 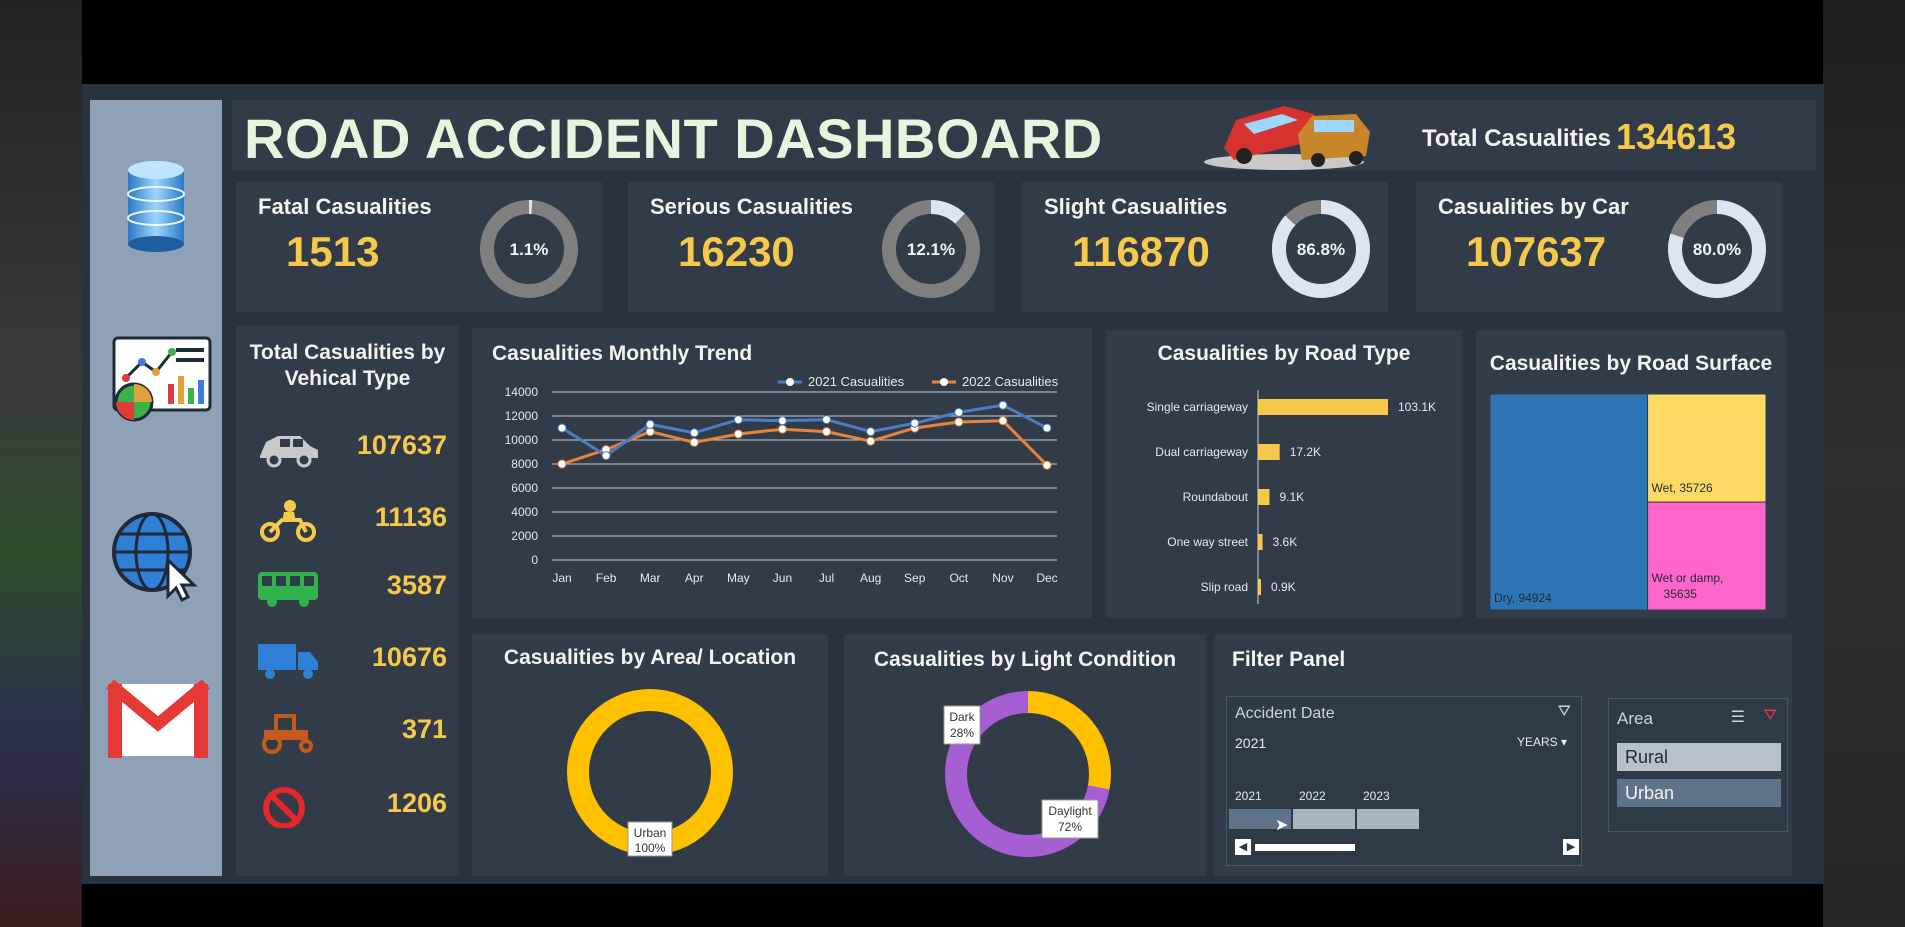 I want to click on kpi-fatal: Fatal Casualities 1513 1.1%, so click(x=419, y=247).